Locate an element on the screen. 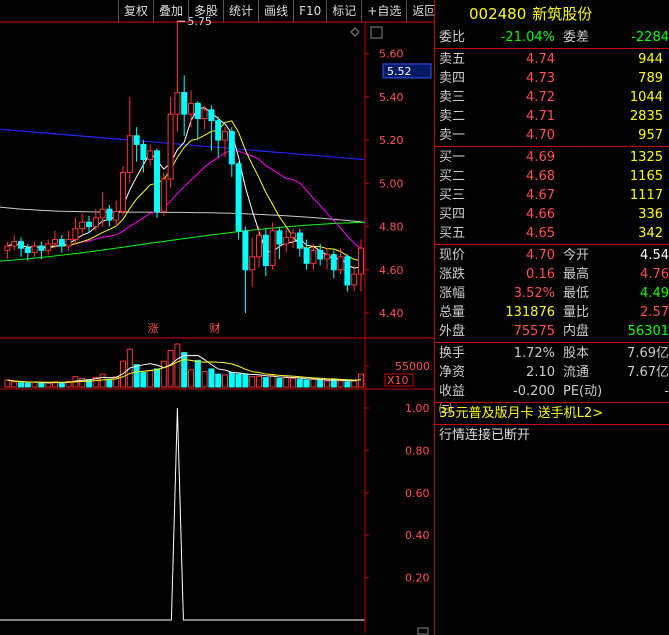  ask-row-4: 卖一 4.70 957 is located at coordinates (552, 135).